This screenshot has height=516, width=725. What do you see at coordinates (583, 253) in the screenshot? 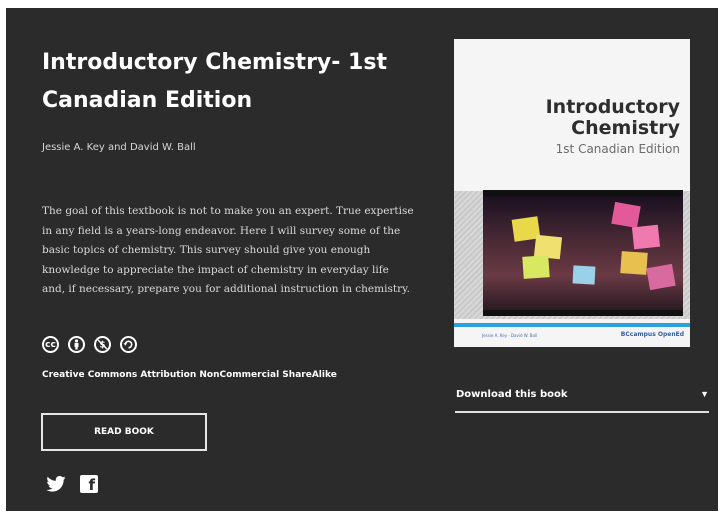
I see `cover-photo` at bounding box center [583, 253].